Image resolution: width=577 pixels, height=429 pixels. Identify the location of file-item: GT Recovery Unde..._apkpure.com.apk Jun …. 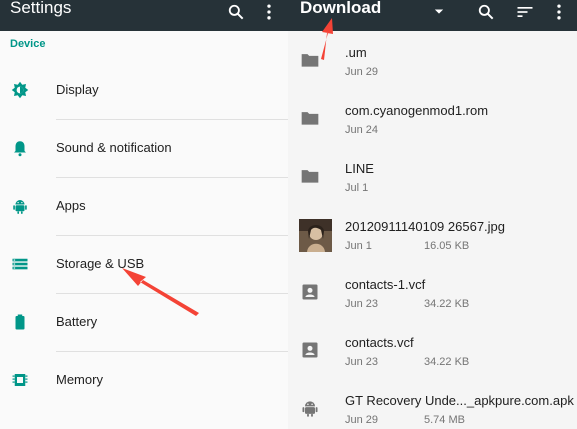
(432, 404).